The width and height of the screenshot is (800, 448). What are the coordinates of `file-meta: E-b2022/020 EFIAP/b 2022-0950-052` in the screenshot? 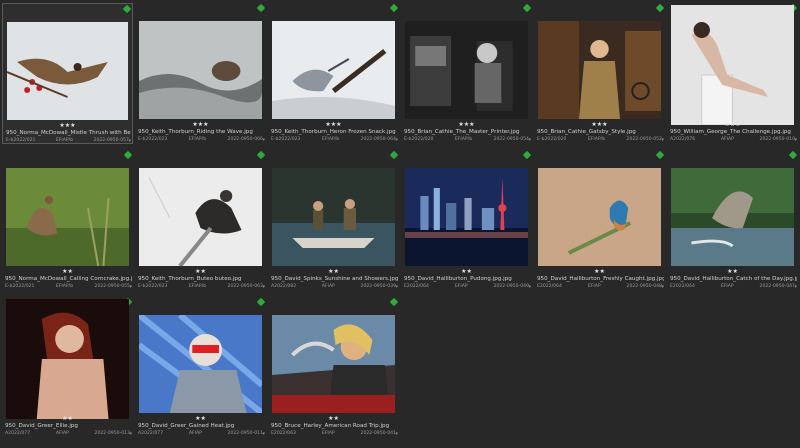 It's located at (599, 139).